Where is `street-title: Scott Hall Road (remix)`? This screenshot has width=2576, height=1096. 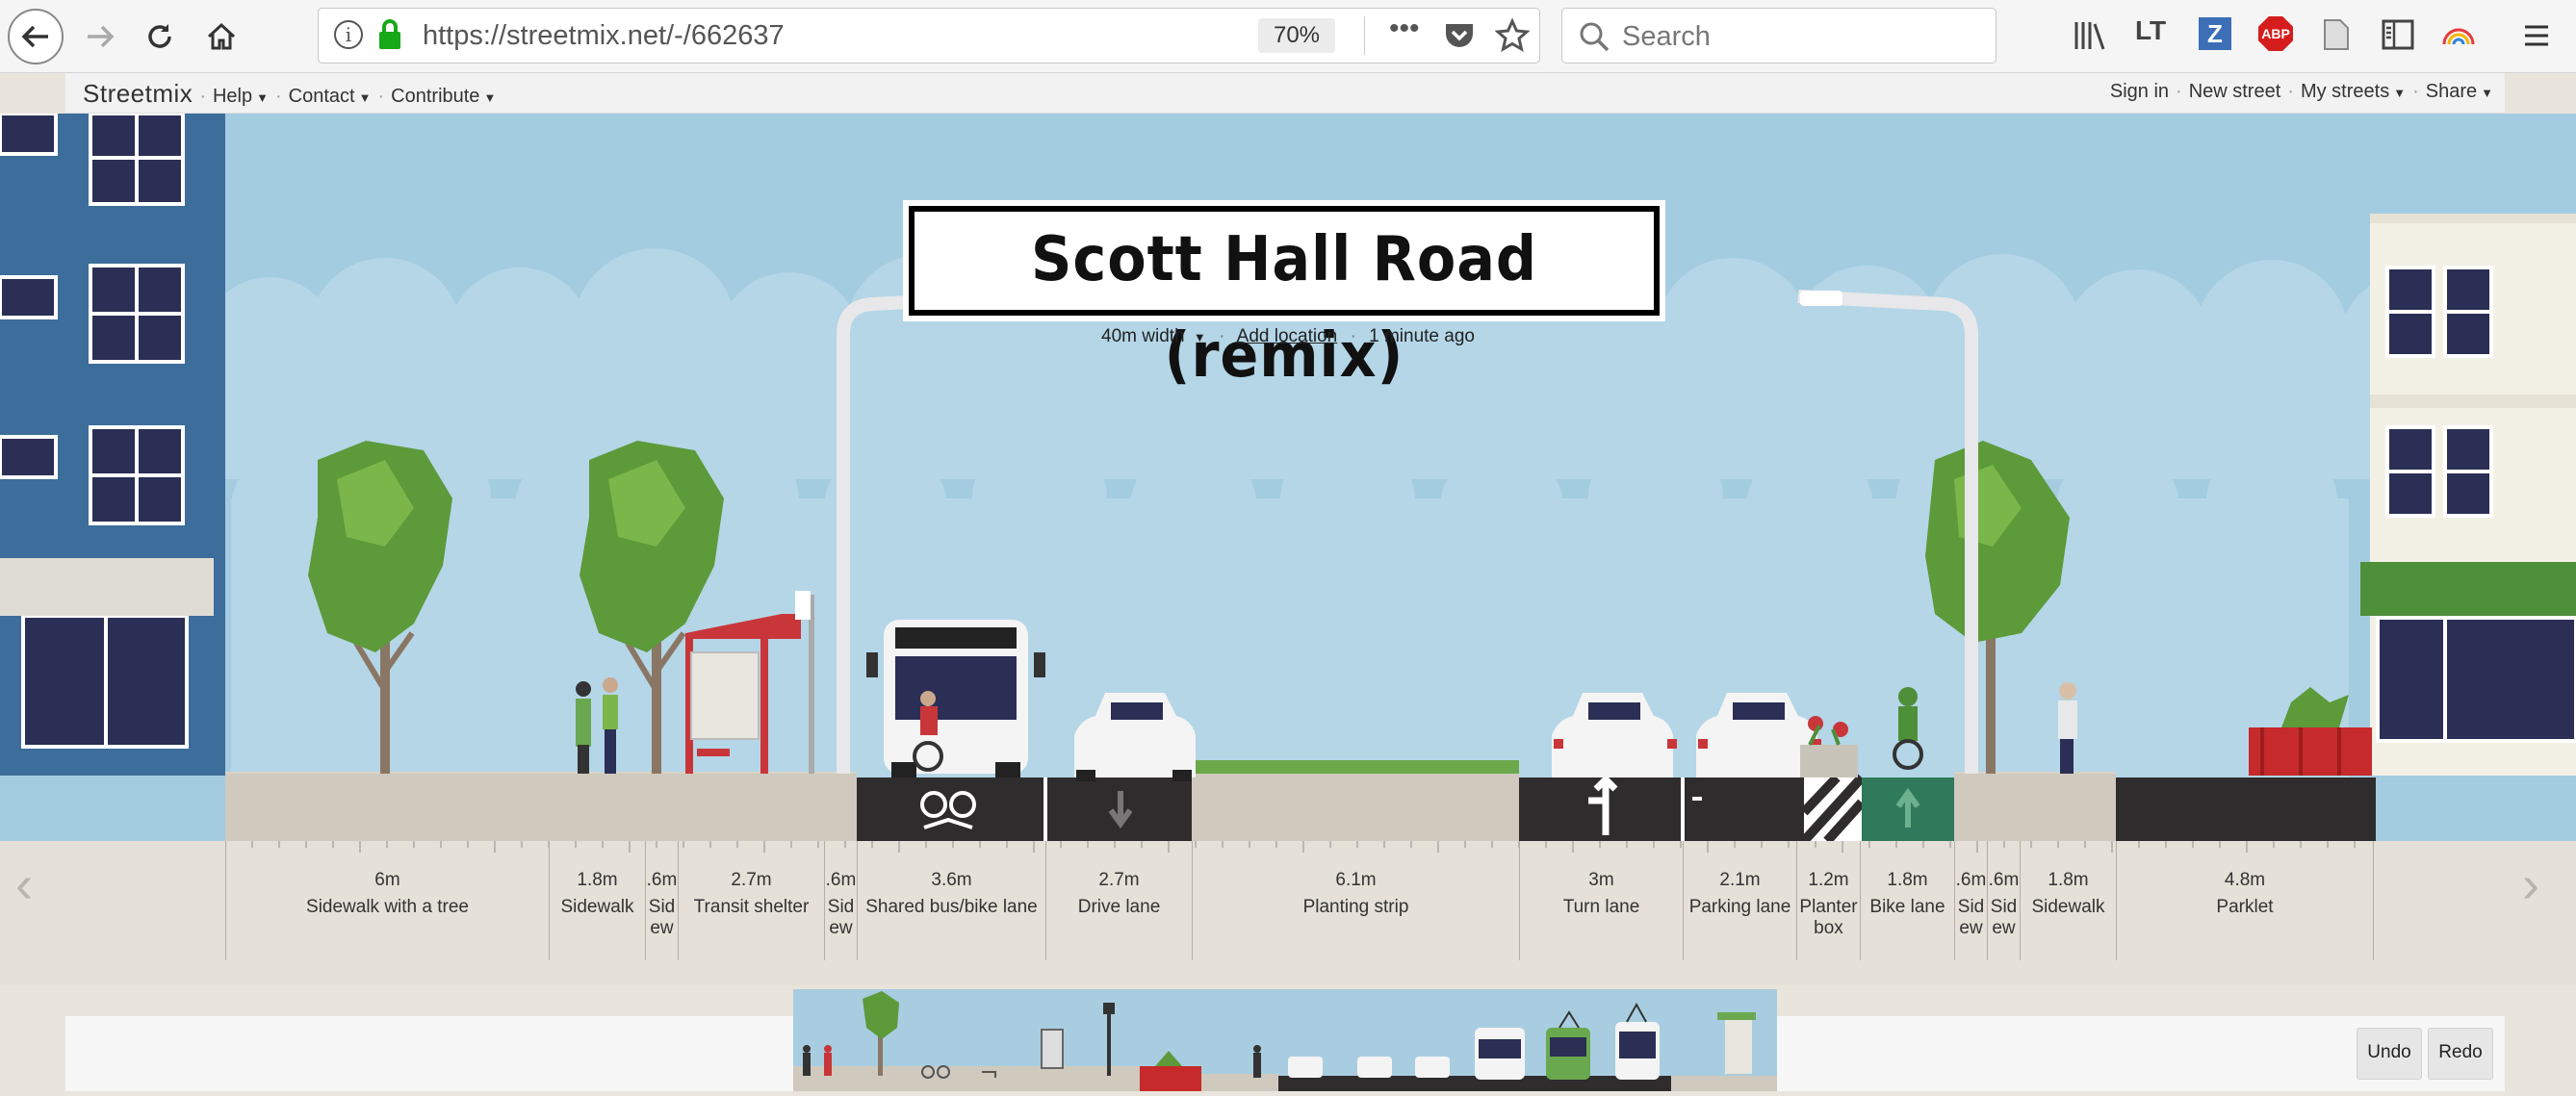
street-title: Scott Hall Road (remix) is located at coordinates (1285, 308).